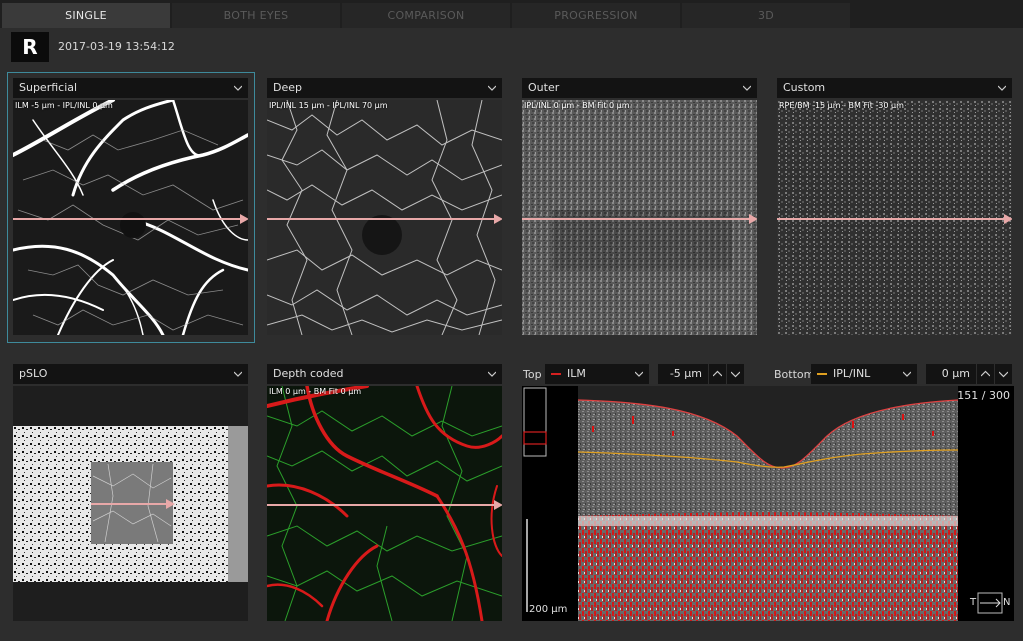 Image resolution: width=1023 pixels, height=641 pixels. Describe the element at coordinates (766, 15) in the screenshot. I see `tab-3d: 3D` at that location.